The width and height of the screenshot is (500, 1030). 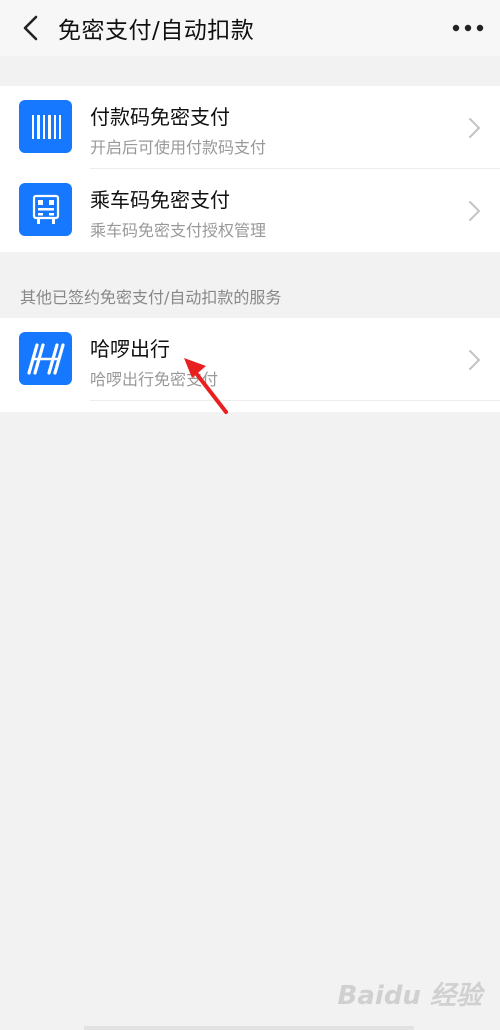 I want to click on barcode-icon, so click(x=45, y=126).